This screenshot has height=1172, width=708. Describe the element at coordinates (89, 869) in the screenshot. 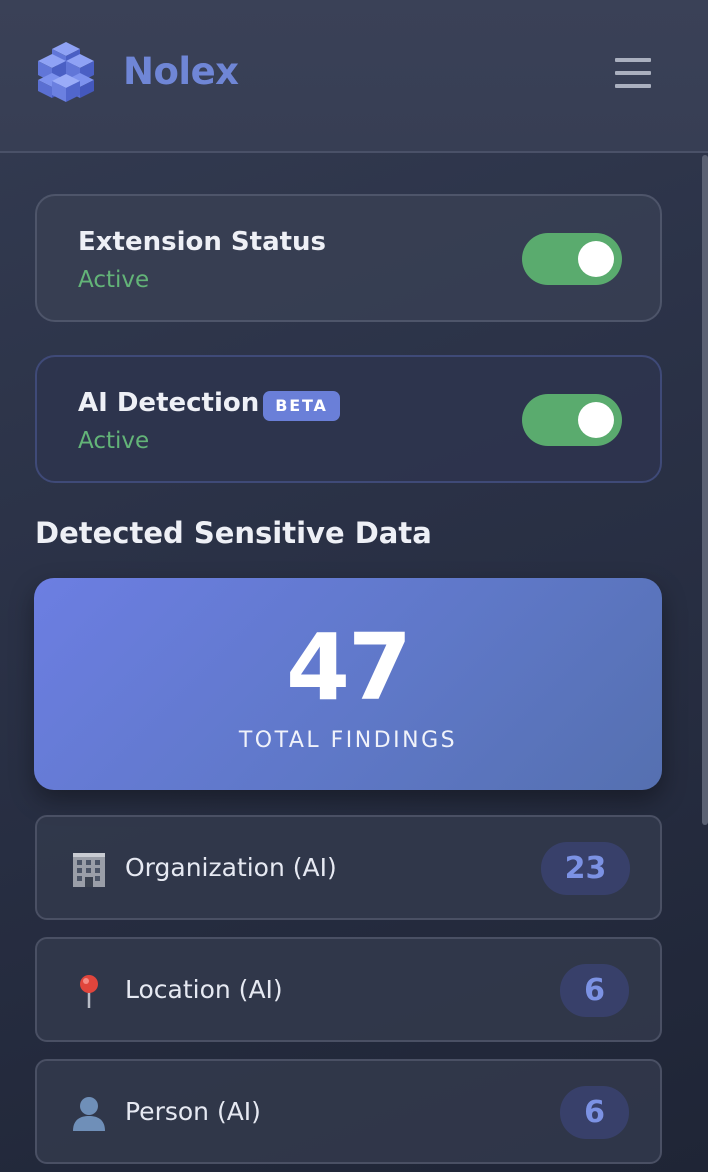

I see `office-building-icon` at that location.